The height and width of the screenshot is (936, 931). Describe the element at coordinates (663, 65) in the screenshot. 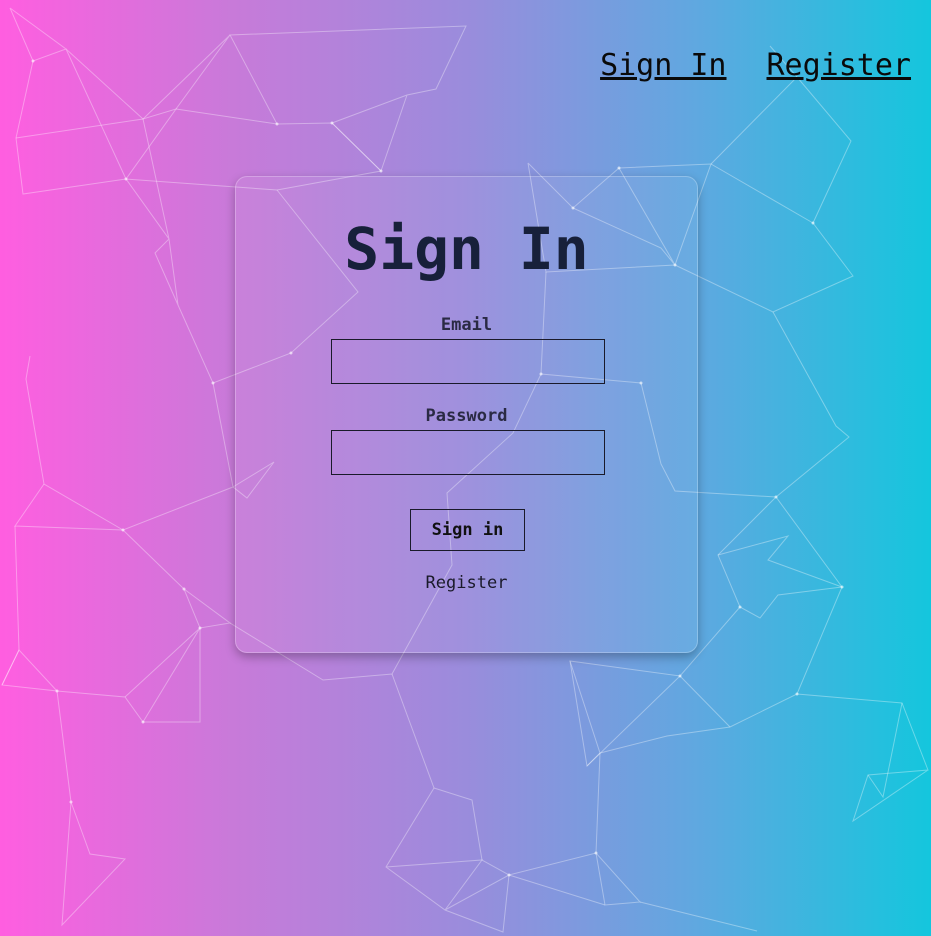

I see `nav-sign-in-link: Sign In` at that location.